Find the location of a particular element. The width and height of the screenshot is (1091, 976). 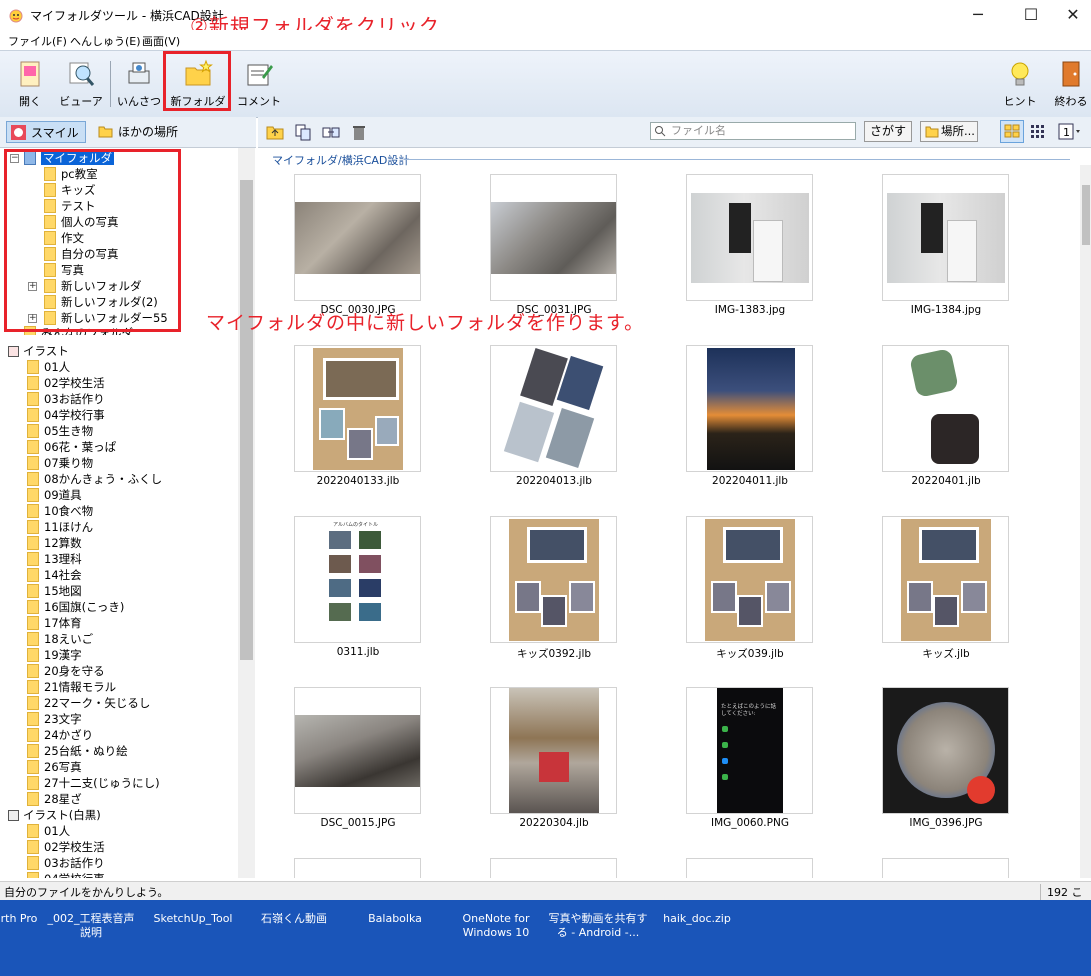

close-button: ✕ is located at coordinates (1070, 15).